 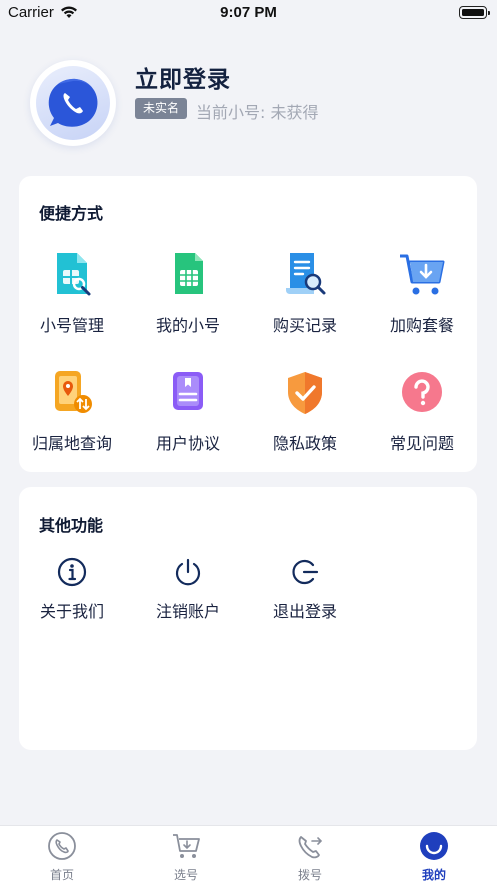 What do you see at coordinates (305, 572) in the screenshot?
I see `logout-icon` at bounding box center [305, 572].